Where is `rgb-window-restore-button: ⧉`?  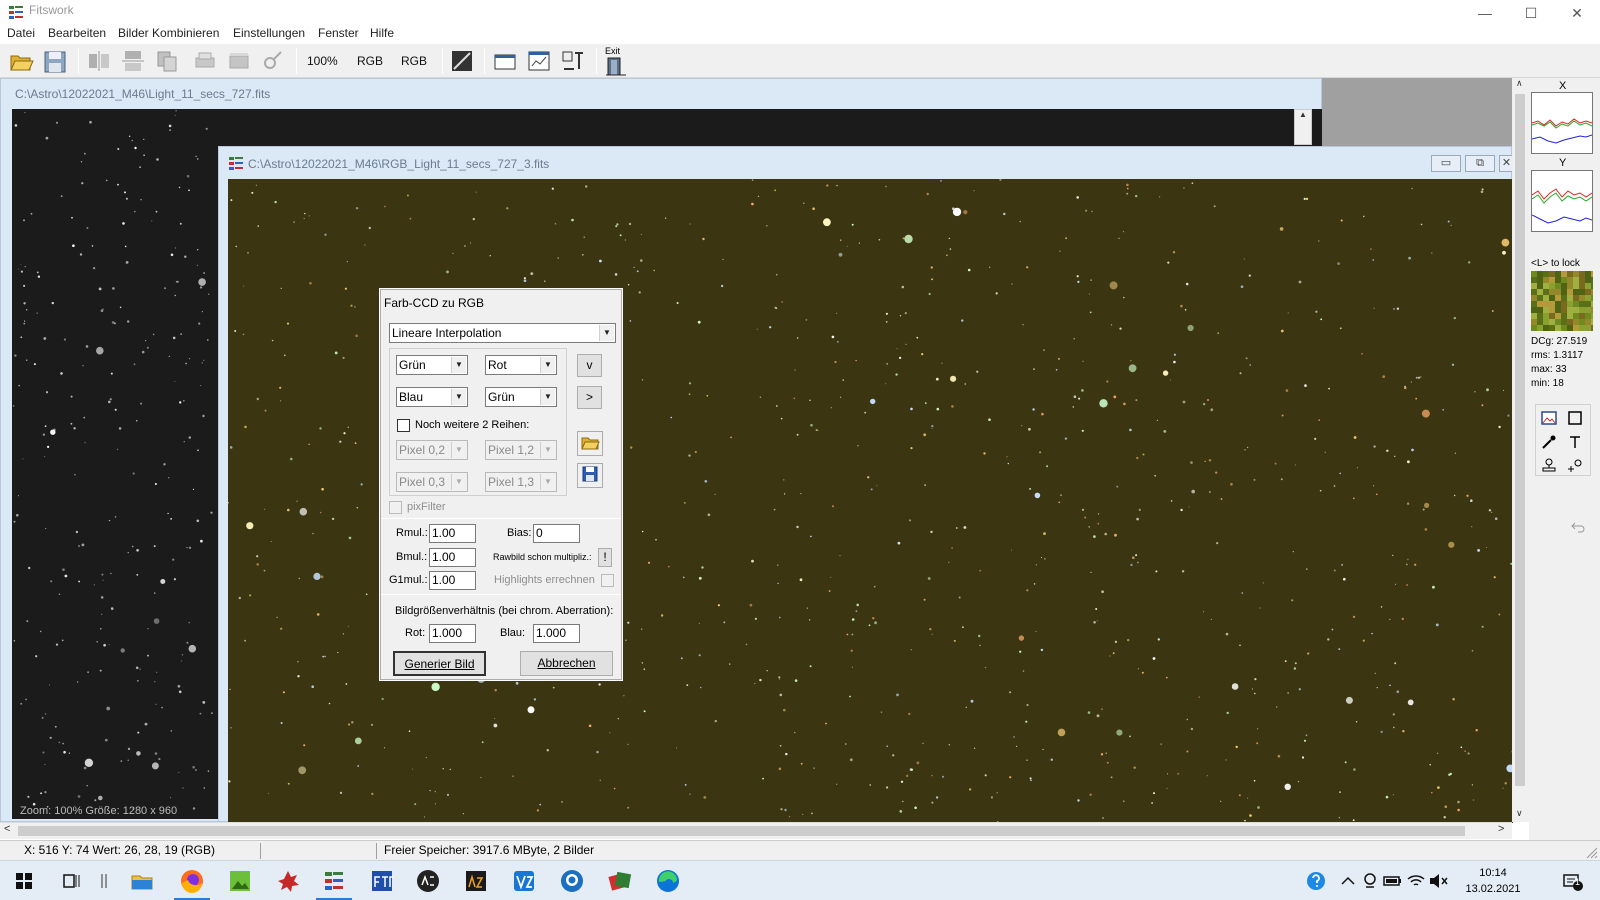 rgb-window-restore-button: ⧉ is located at coordinates (1480, 163).